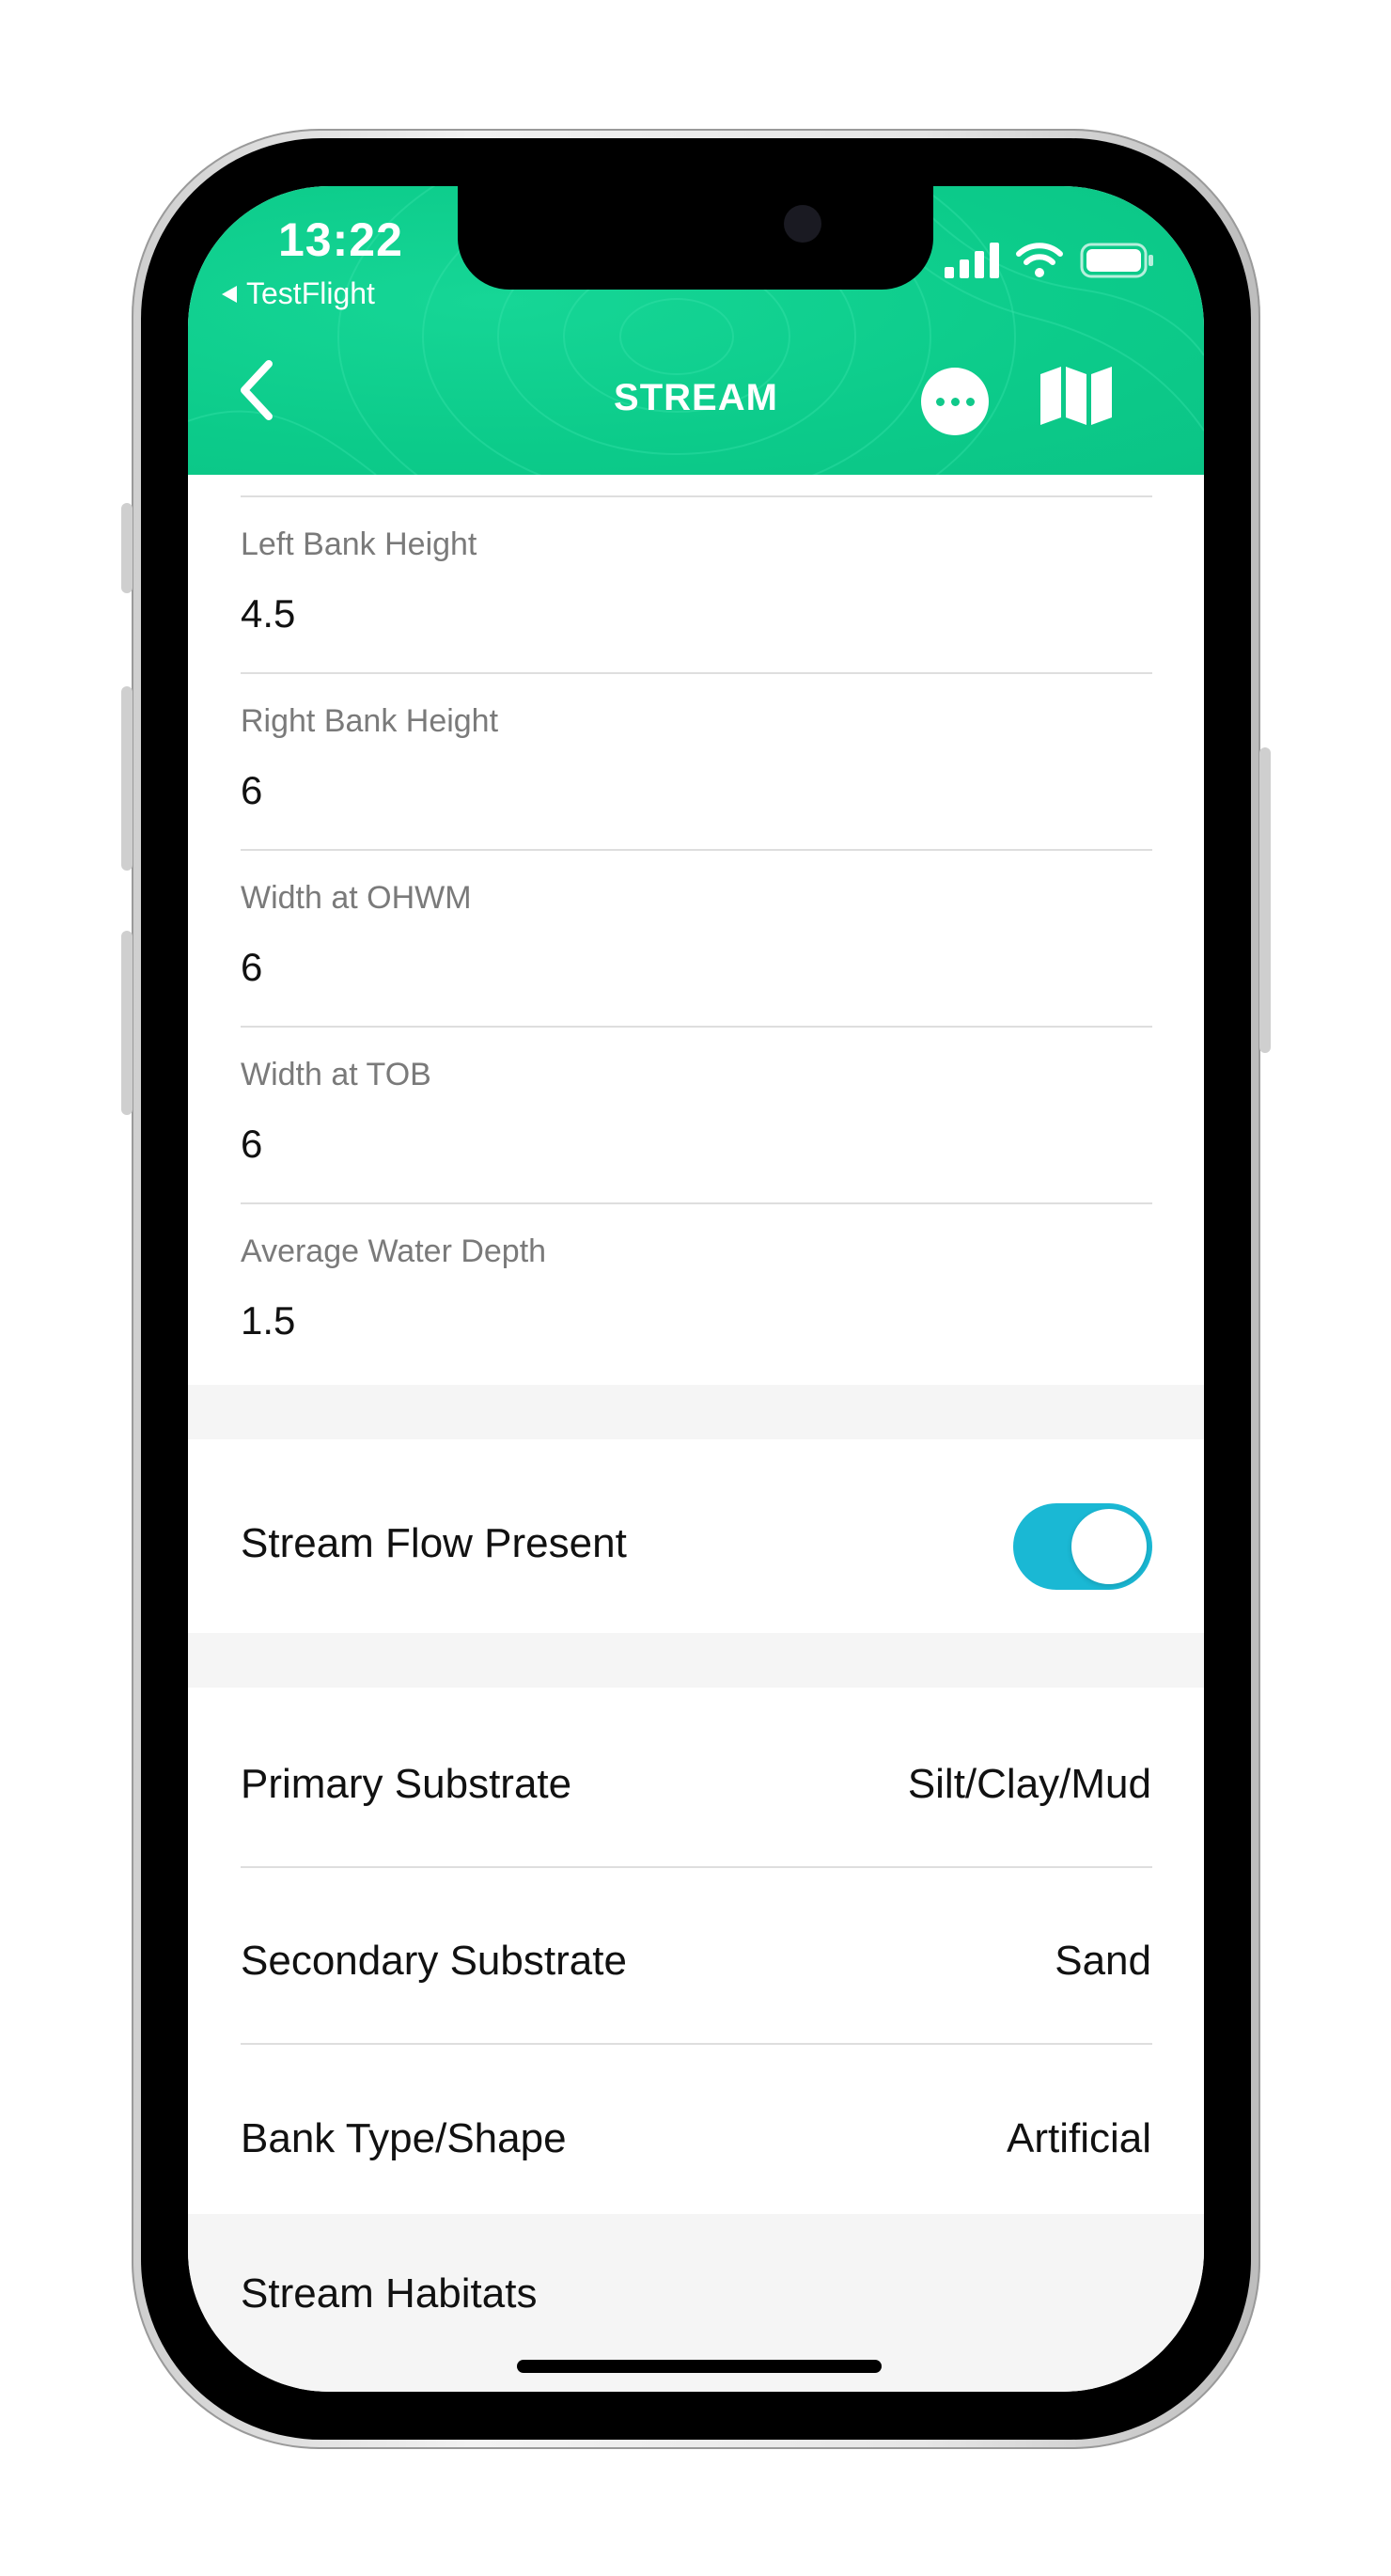  I want to click on toggle-knob, so click(1109, 1547).